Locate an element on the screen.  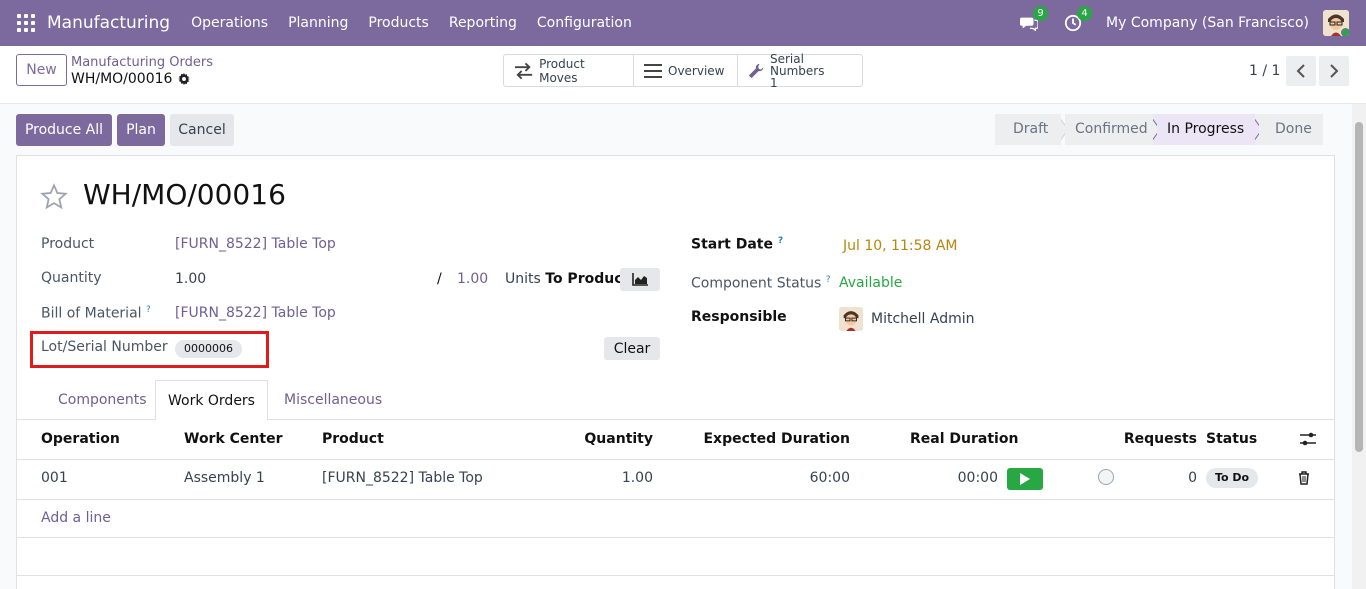
component-status-label: Component Status ? is located at coordinates (761, 283).